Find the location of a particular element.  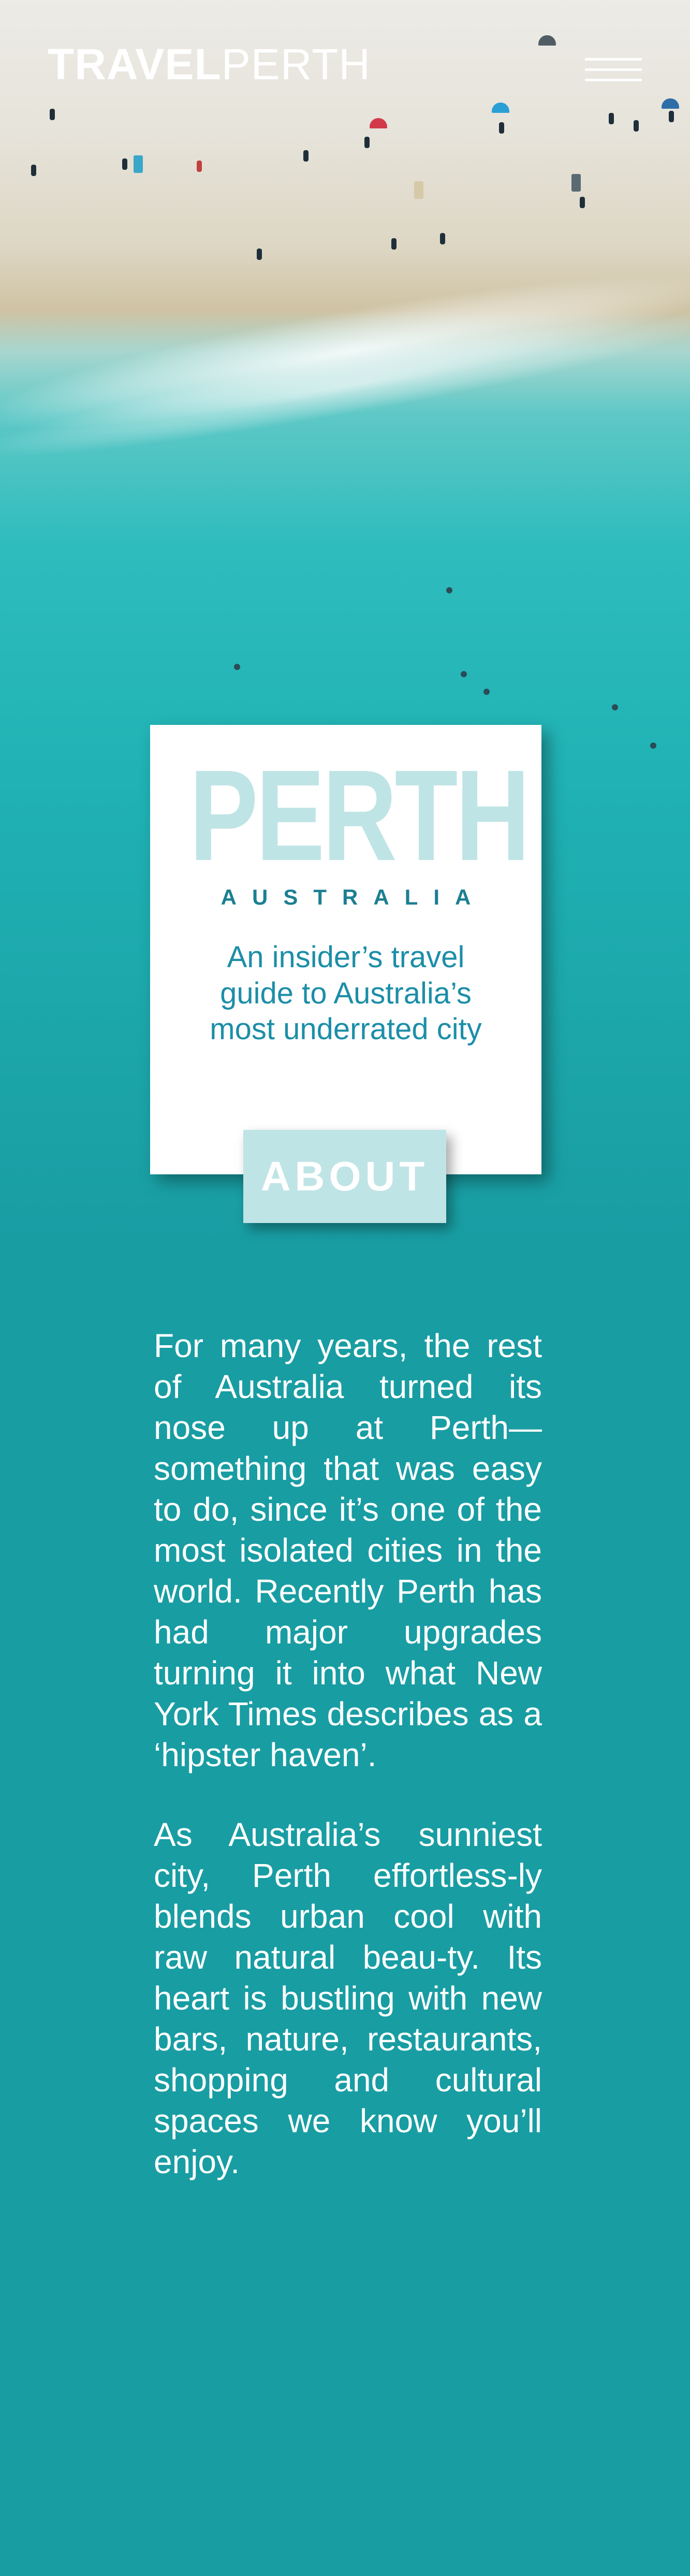

tagline-line: guide to Australia’s is located at coordinates (346, 993).